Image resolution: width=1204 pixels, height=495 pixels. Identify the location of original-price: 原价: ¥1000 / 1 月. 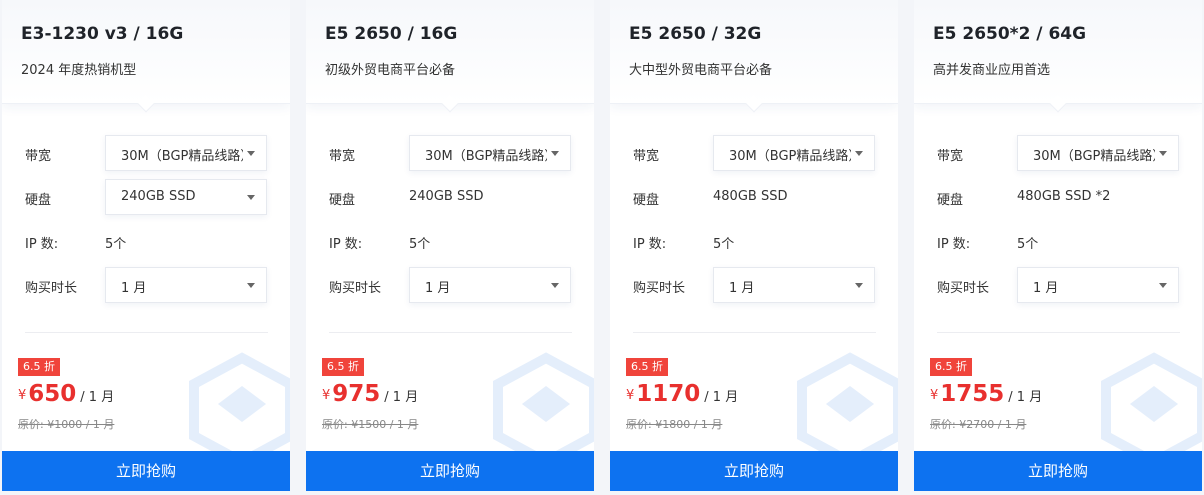
(66, 424).